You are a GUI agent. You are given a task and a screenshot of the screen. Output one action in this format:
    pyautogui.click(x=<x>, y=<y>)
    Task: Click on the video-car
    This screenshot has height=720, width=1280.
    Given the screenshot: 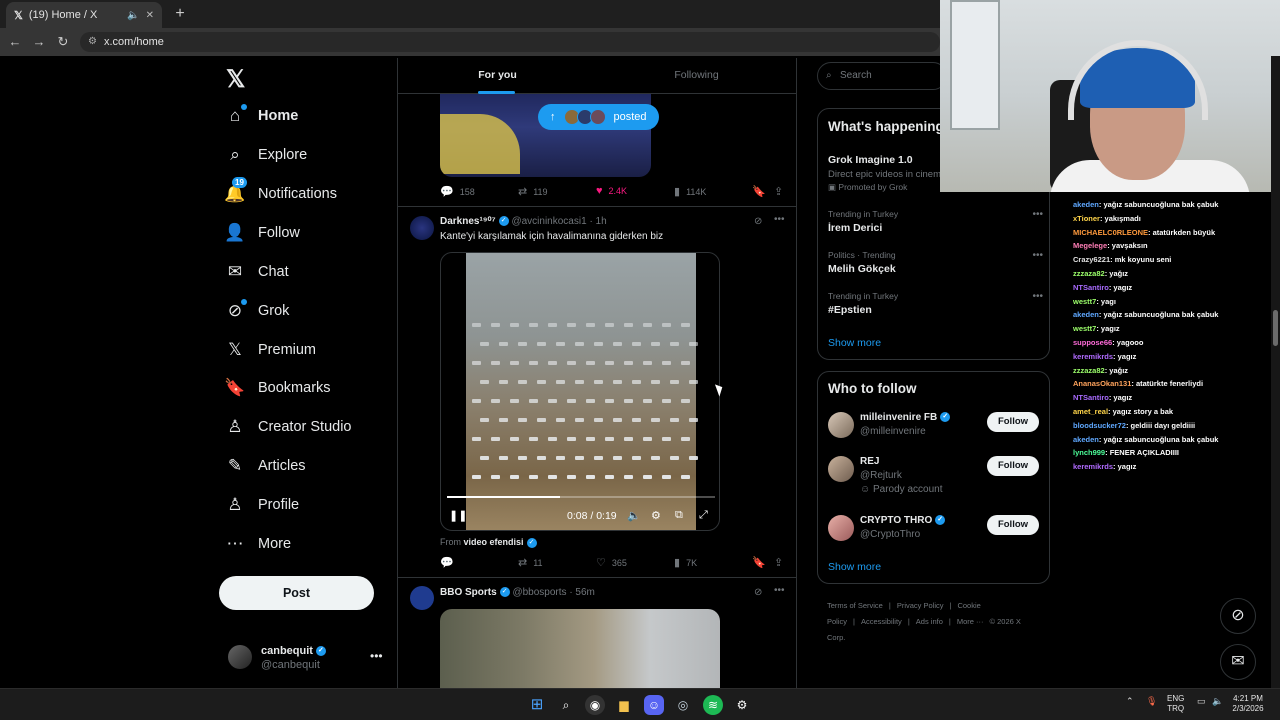 What is the action you would take?
    pyautogui.click(x=503, y=344)
    